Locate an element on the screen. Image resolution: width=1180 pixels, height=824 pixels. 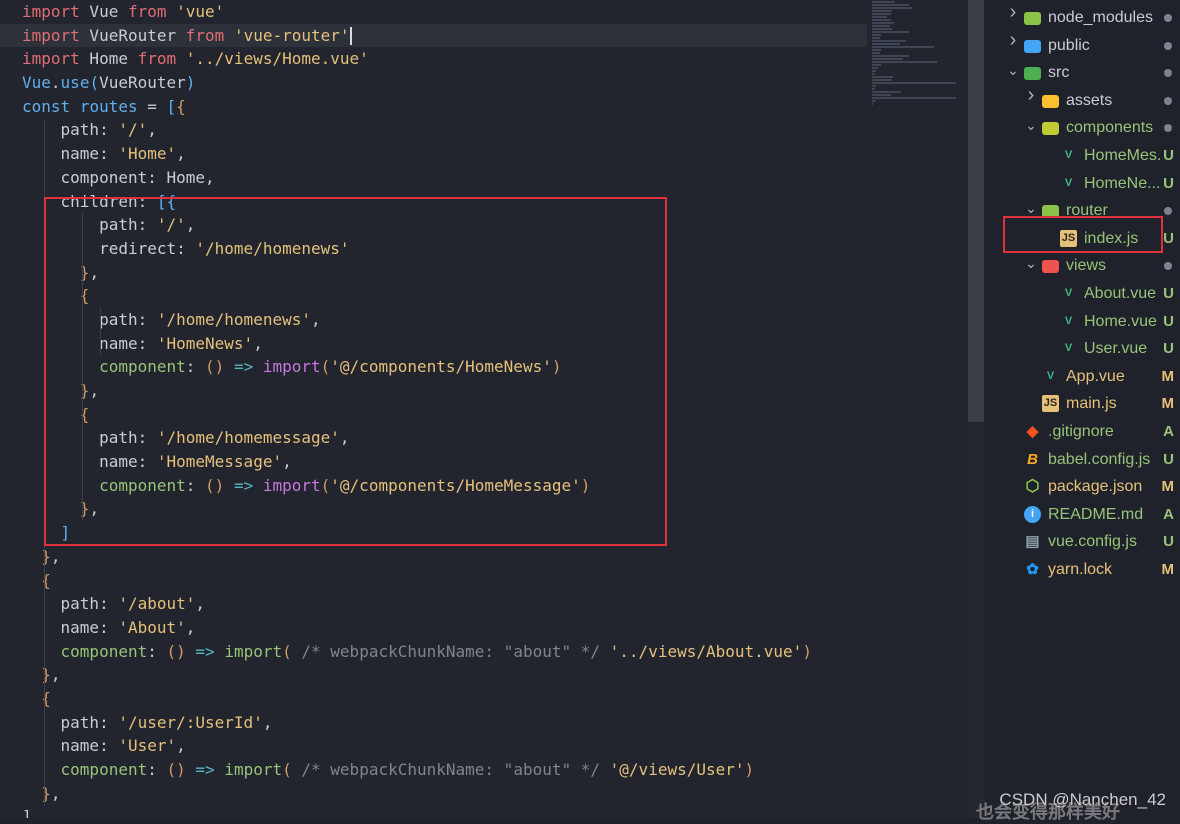
code-line: name: 'Home', is located at coordinates (484, 154).